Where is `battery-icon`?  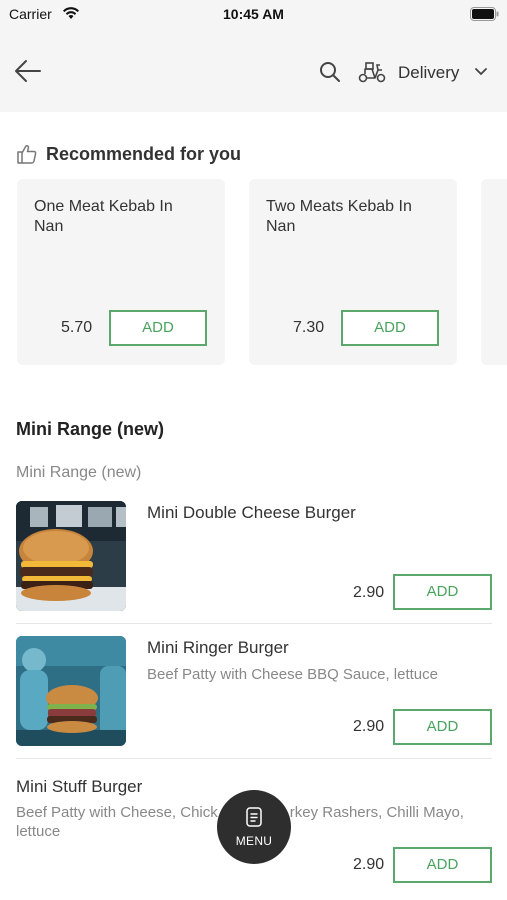 battery-icon is located at coordinates (484, 14).